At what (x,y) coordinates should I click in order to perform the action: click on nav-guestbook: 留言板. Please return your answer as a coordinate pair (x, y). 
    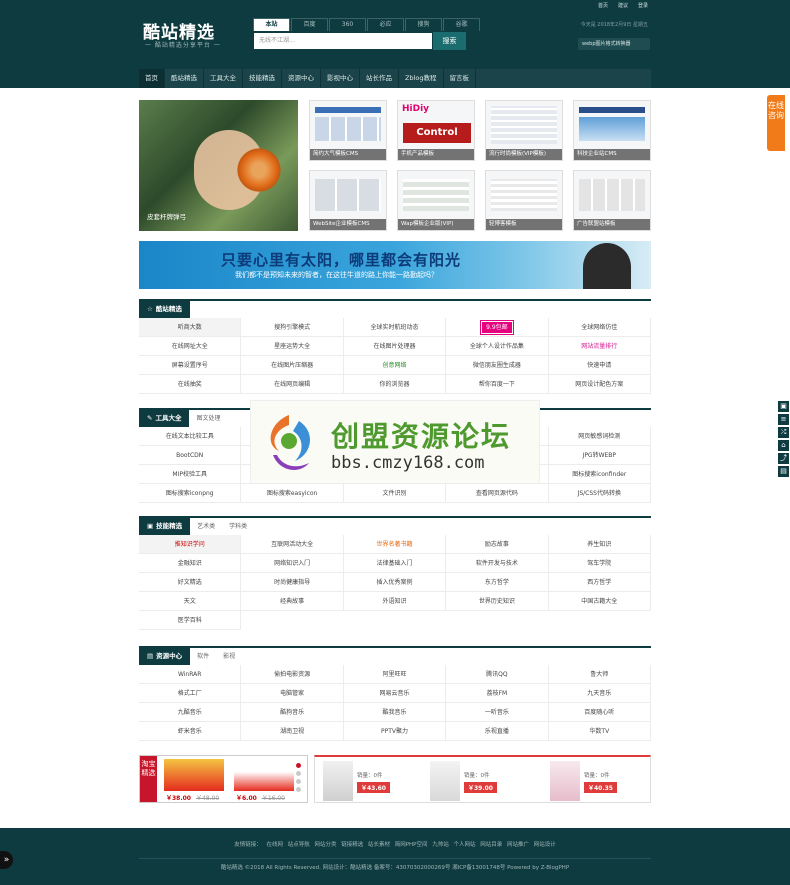
    Looking at the image, I should click on (460, 78).